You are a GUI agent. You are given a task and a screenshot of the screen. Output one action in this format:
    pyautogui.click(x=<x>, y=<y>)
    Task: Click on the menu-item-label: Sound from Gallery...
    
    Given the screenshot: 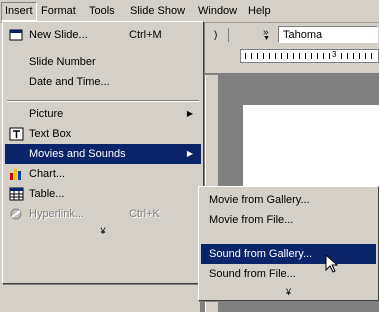 What is the action you would take?
    pyautogui.click(x=261, y=254)
    